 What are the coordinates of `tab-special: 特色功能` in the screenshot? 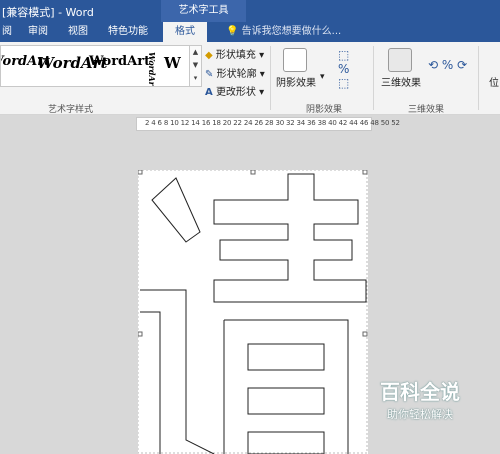 It's located at (128, 32).